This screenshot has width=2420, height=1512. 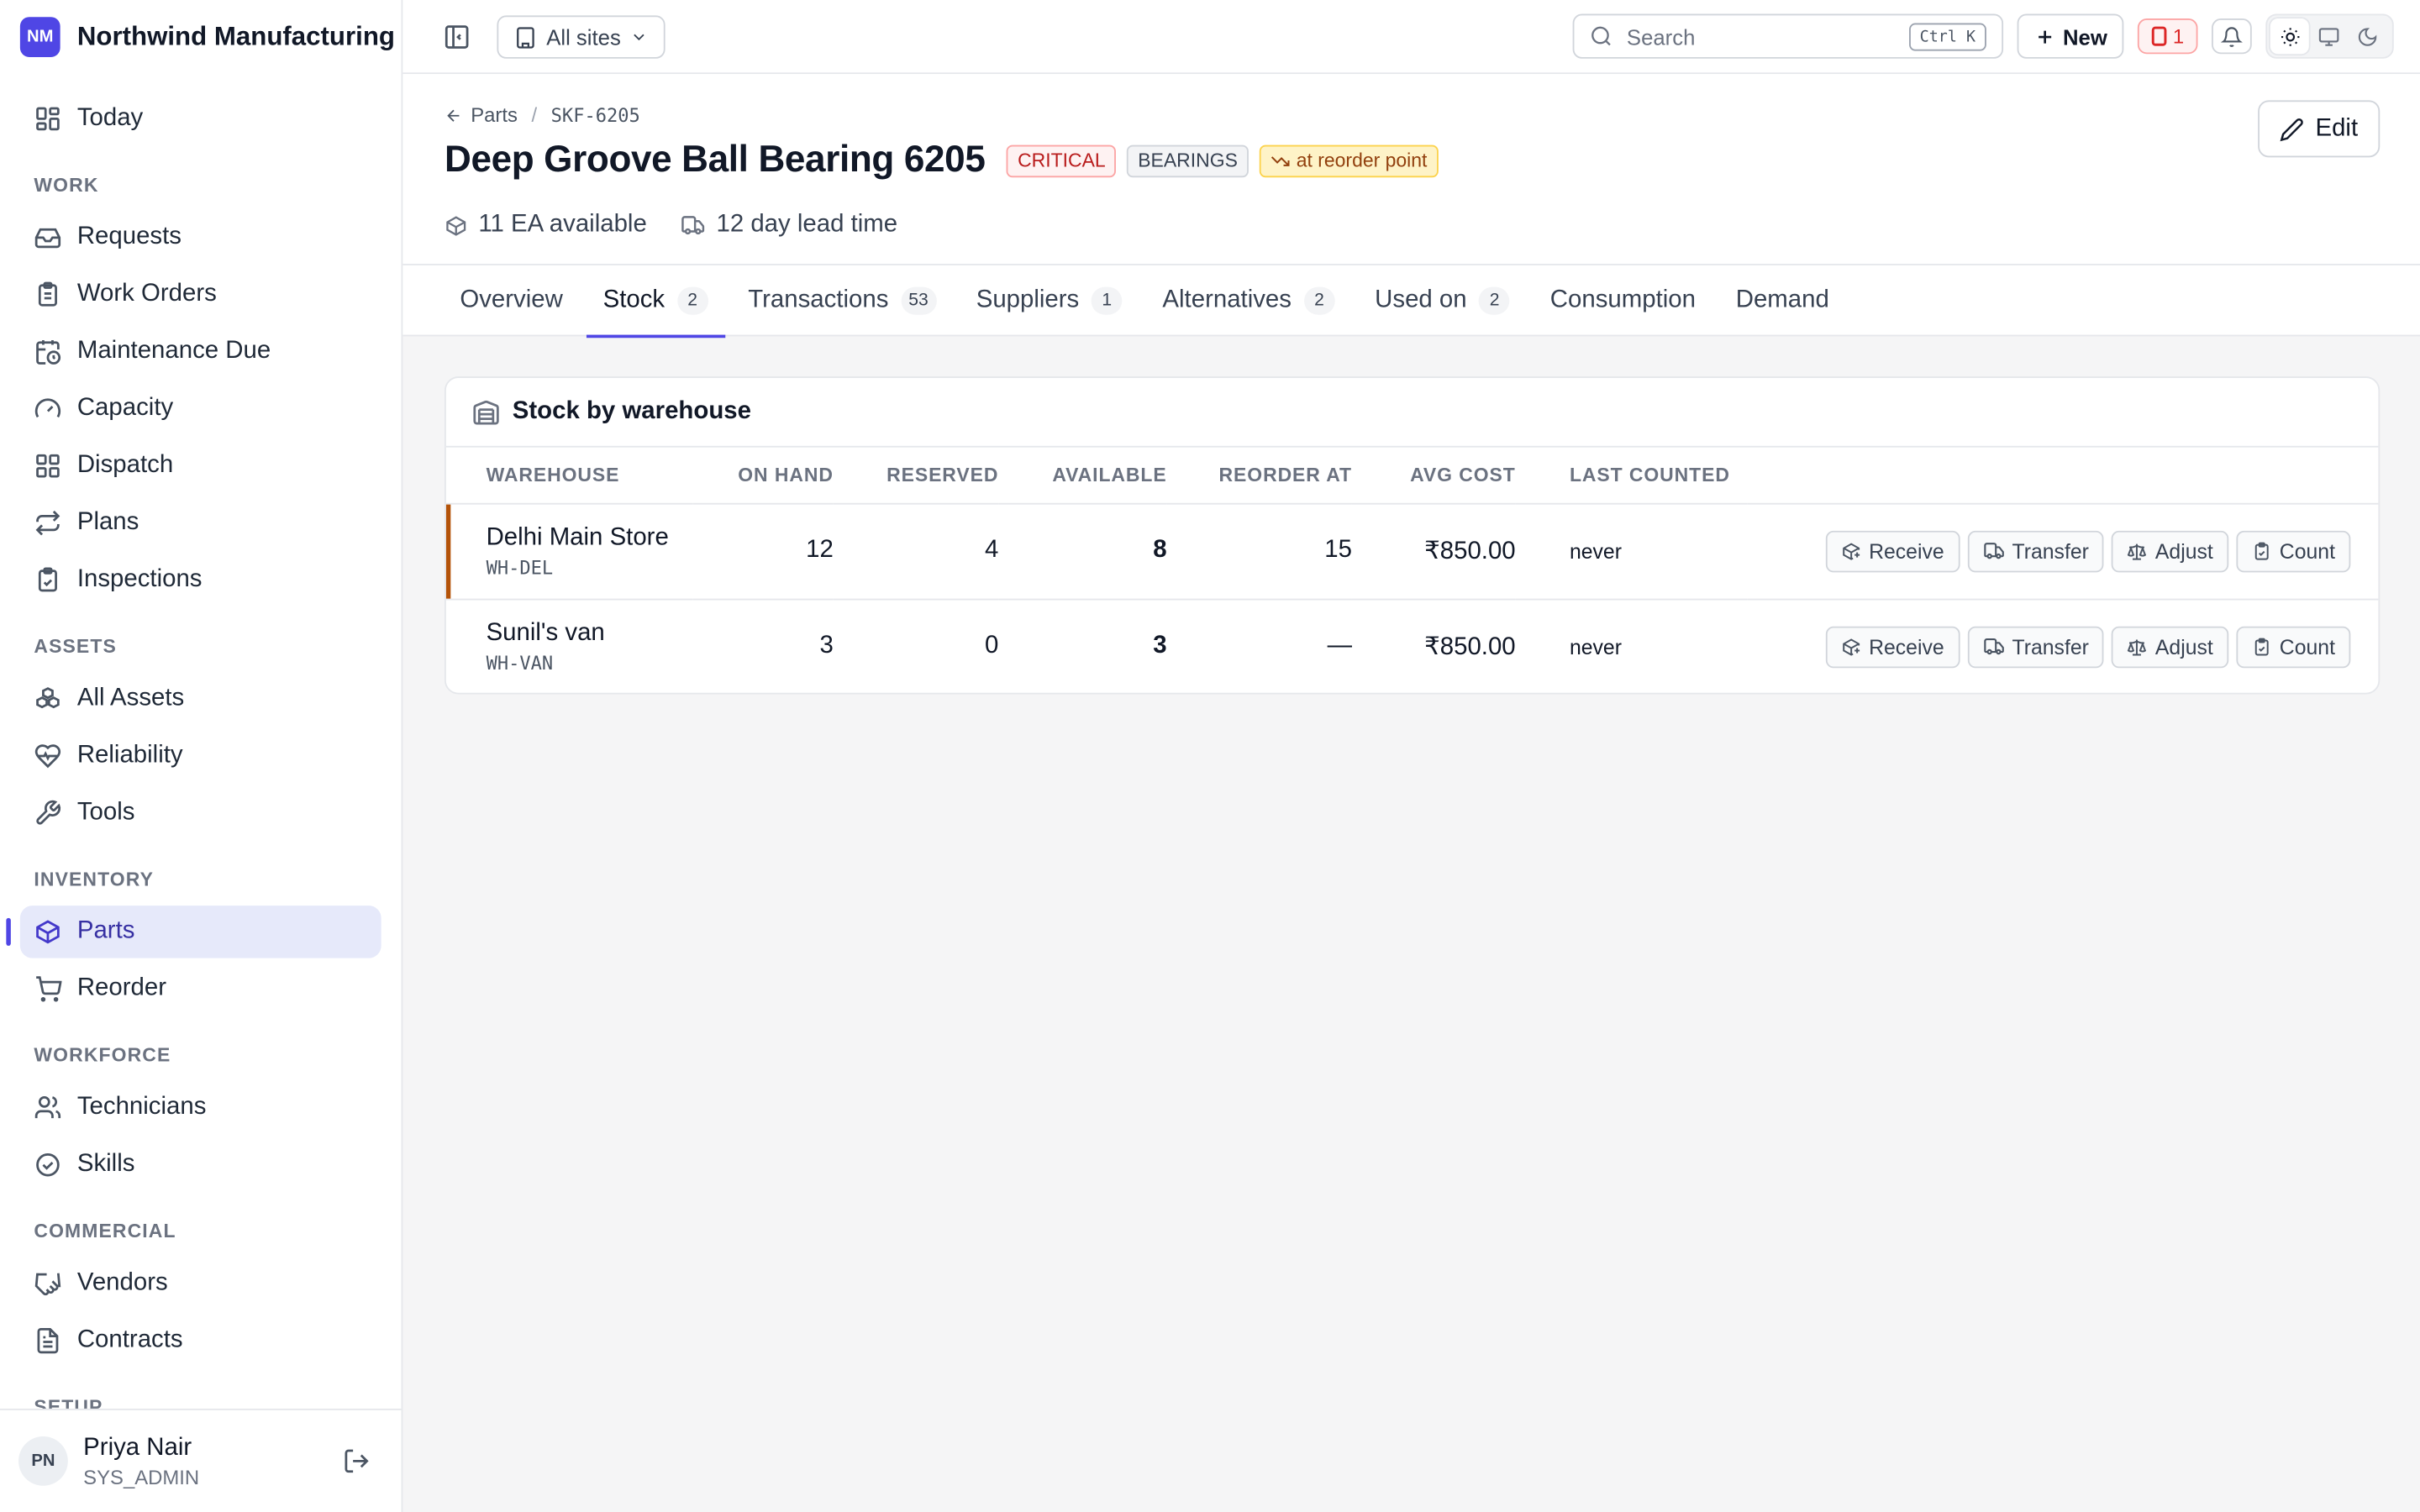 I want to click on sidebar-item-plans: Plans, so click(x=200, y=522).